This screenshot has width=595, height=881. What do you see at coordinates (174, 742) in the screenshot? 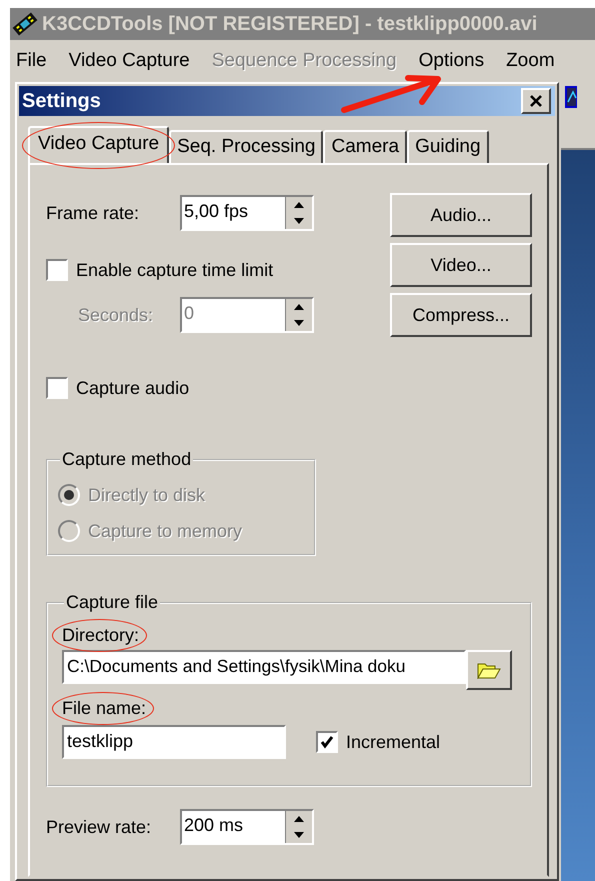
I see `file-name-field: testklipp` at bounding box center [174, 742].